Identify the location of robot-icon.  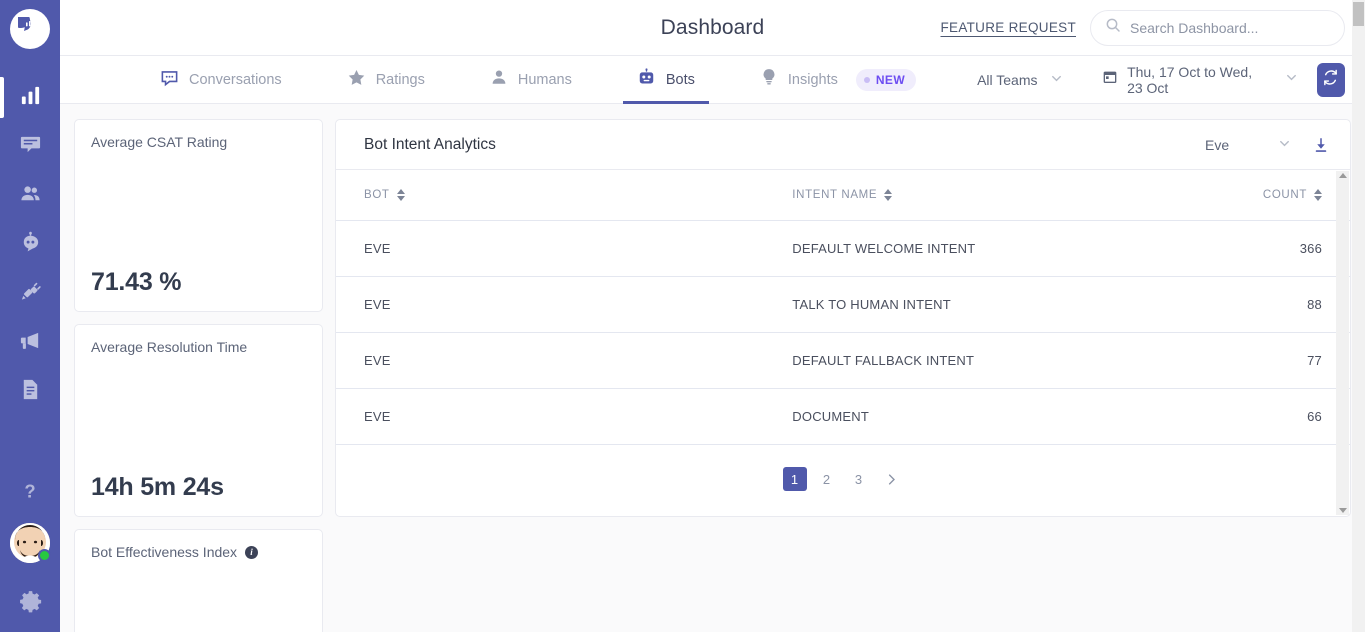
(30, 245).